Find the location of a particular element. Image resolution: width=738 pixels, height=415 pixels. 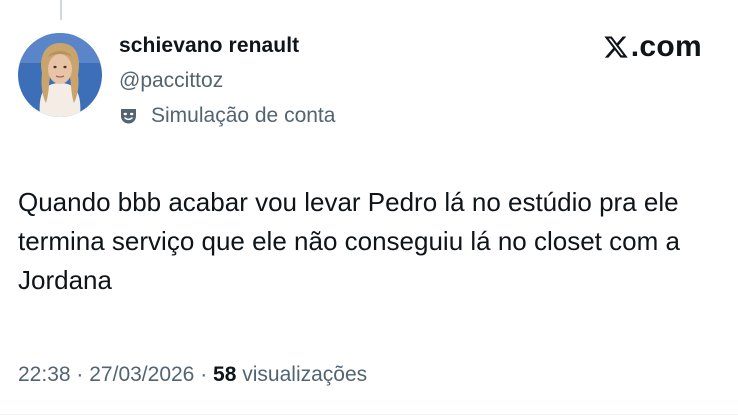

x-com-brand: .com is located at coordinates (652, 47).